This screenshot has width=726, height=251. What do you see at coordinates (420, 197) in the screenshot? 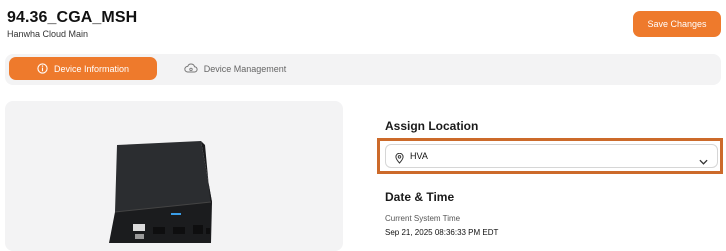
I see `date-time-title: Date & Time` at bounding box center [420, 197].